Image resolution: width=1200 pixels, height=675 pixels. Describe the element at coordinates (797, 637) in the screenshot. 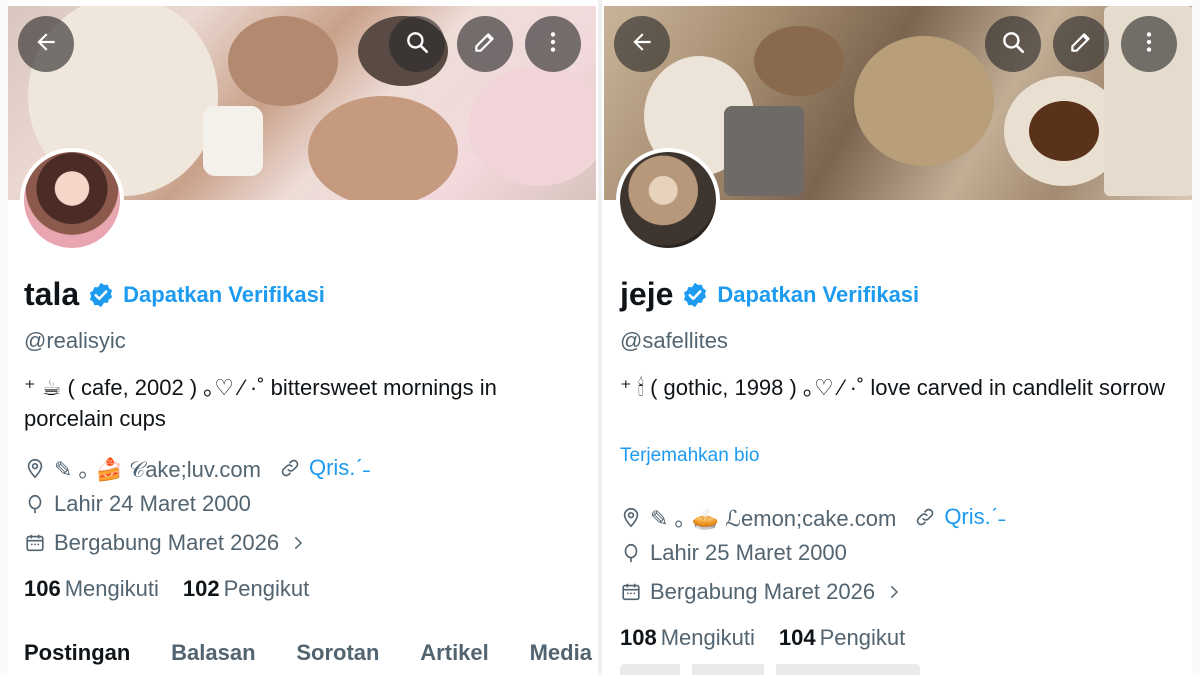

I see `followers-count: 104` at that location.